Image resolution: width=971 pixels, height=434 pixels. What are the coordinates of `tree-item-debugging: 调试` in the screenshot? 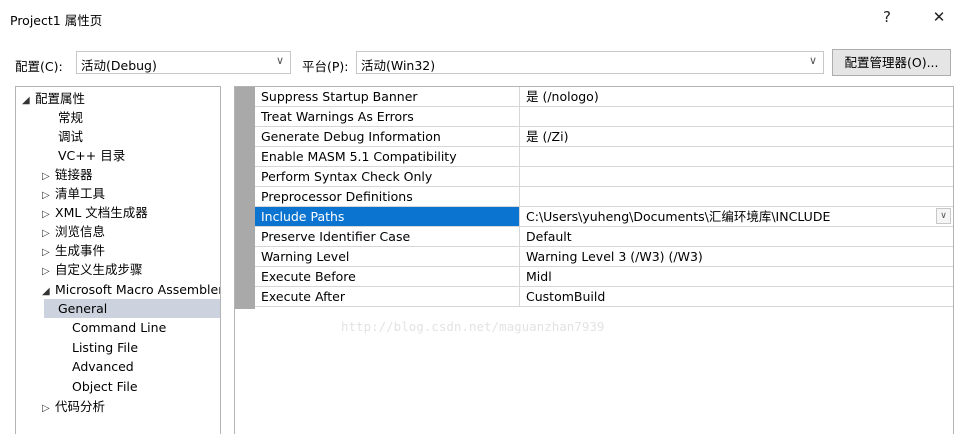 It's located at (70, 136).